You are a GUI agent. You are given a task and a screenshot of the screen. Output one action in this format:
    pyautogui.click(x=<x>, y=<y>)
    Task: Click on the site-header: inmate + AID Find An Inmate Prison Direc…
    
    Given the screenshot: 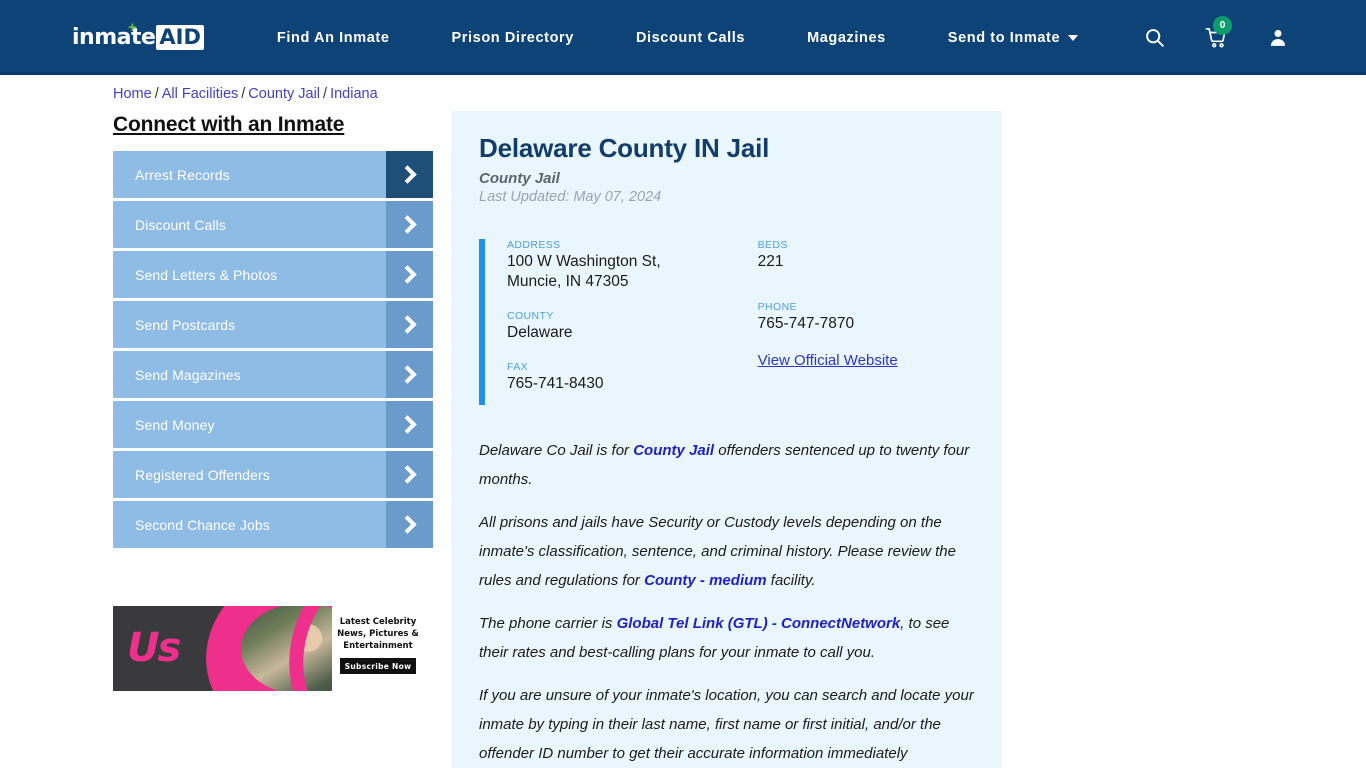 What is the action you would take?
    pyautogui.click(x=683, y=37)
    